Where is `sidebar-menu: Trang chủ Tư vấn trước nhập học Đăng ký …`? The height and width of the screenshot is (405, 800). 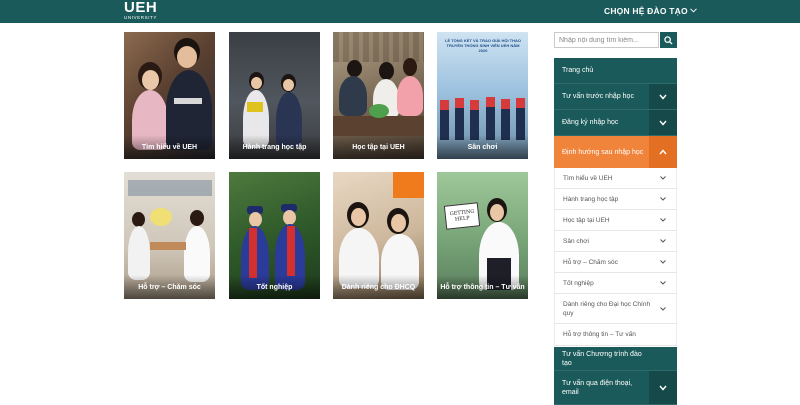
sidebar-menu: Trang chủ Tư vấn trước nhập học Đăng ký … is located at coordinates (615, 231).